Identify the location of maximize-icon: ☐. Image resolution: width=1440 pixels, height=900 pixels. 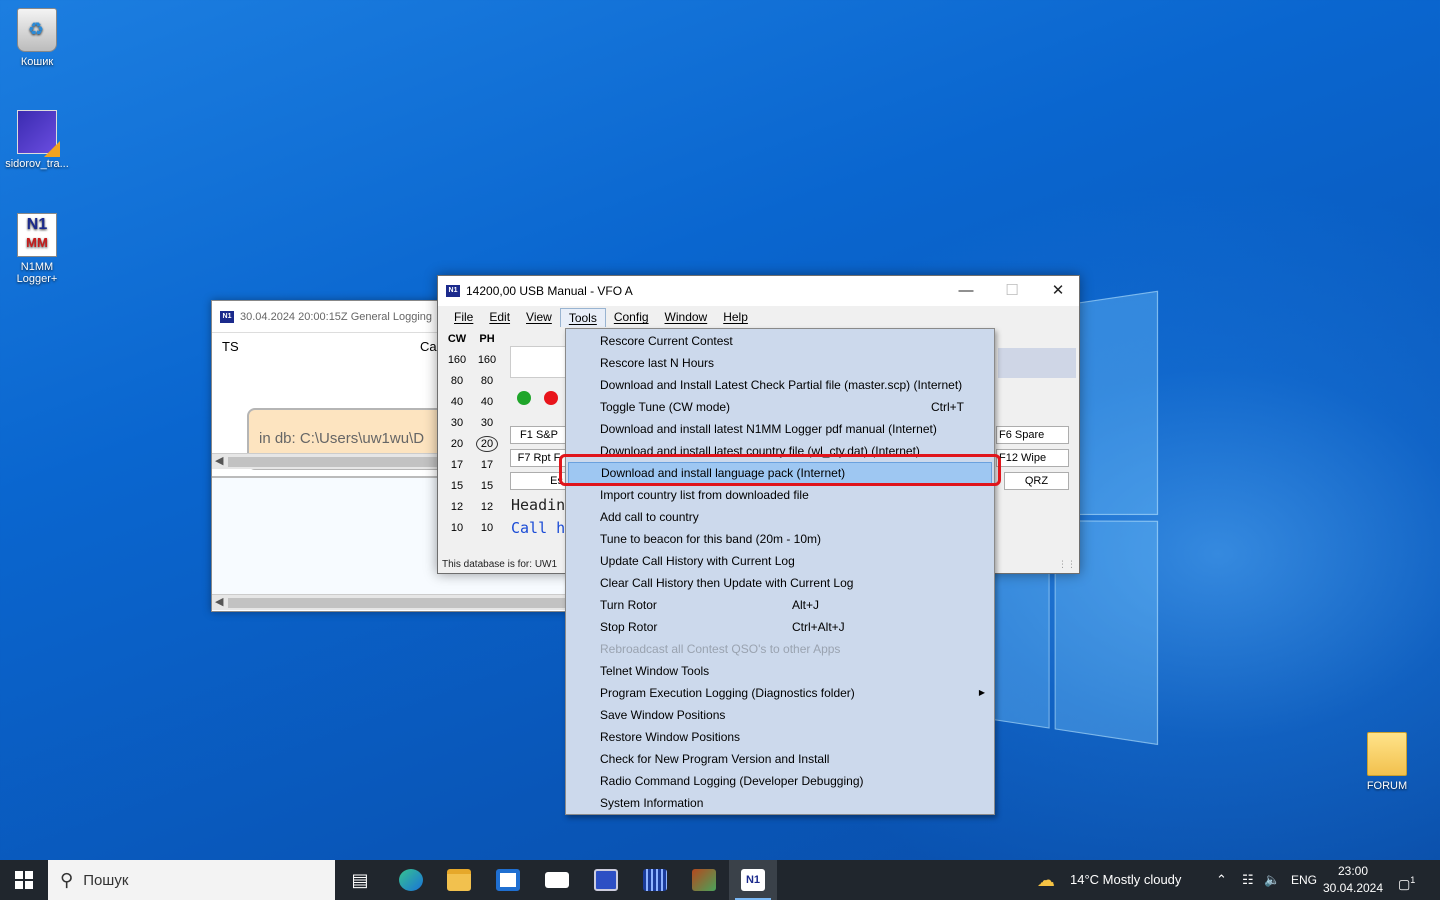
(1012, 291).